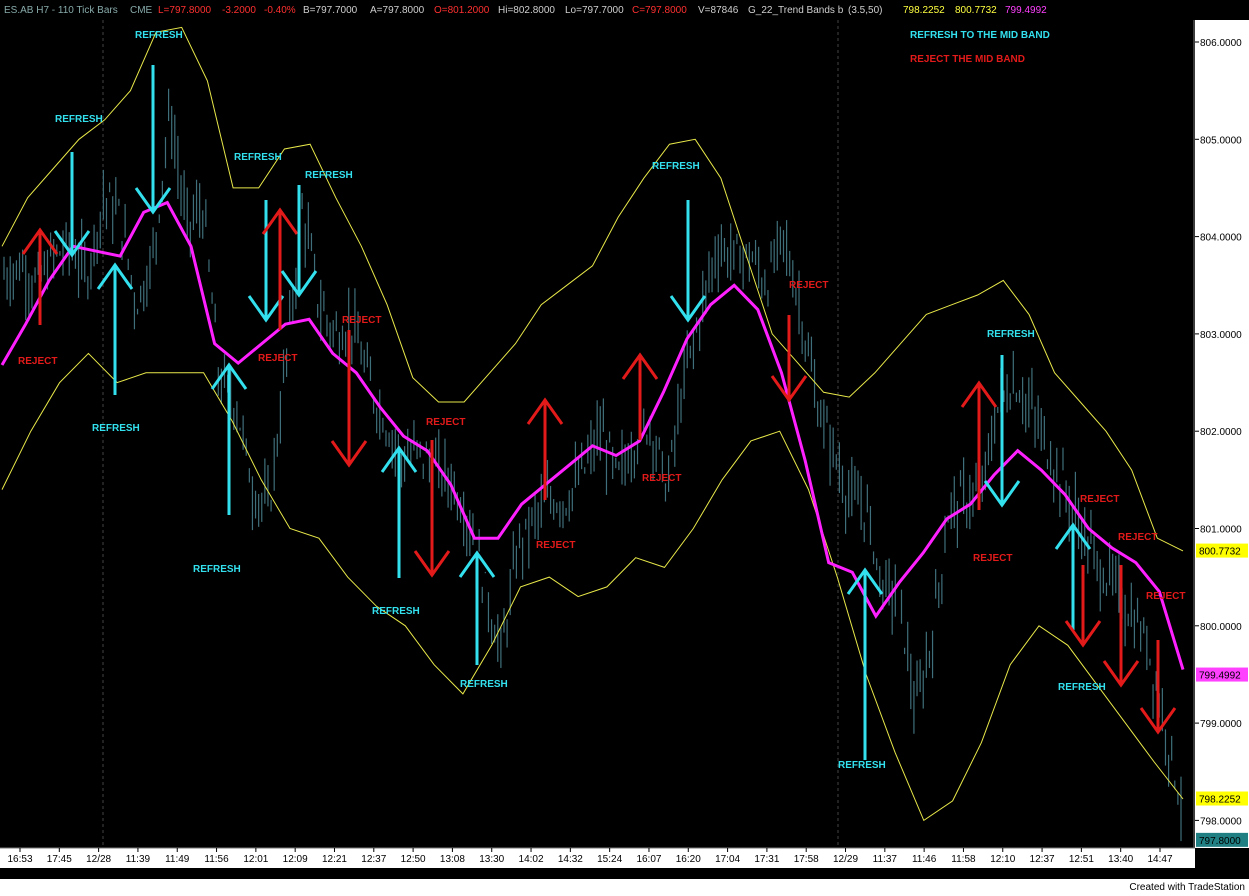 Image resolution: width=1249 pixels, height=896 pixels. I want to click on y-tick-label: 806.0000, so click(1221, 43).